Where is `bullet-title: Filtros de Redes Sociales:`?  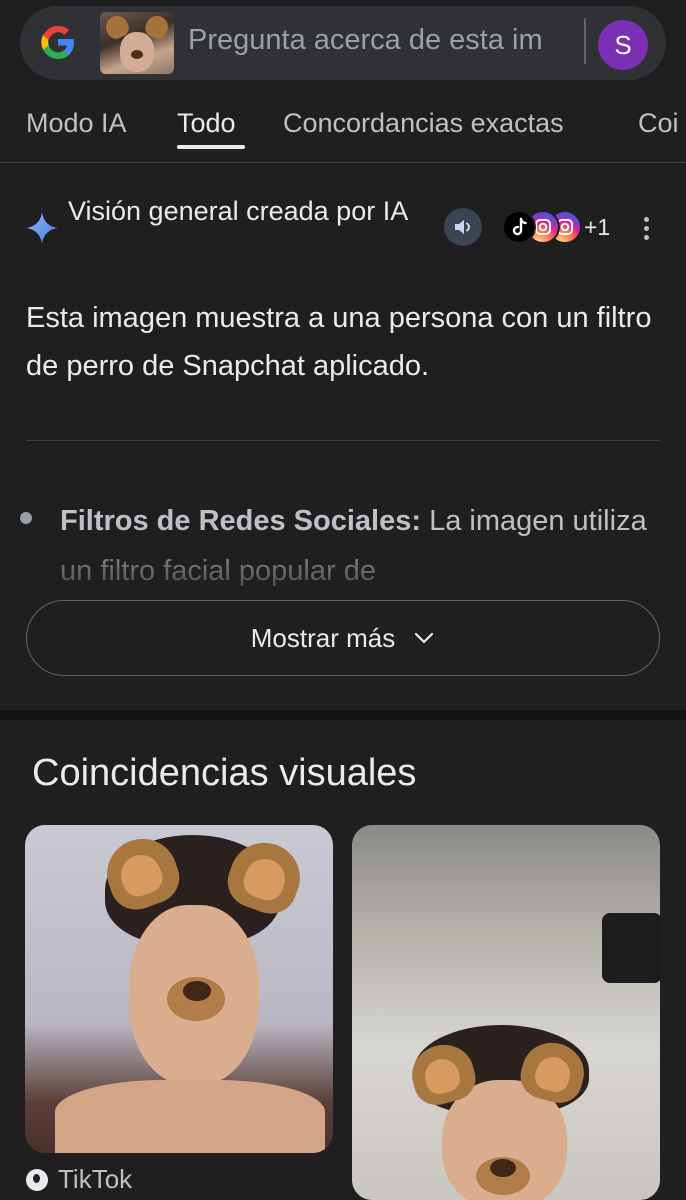 bullet-title: Filtros de Redes Sociales: is located at coordinates (241, 521).